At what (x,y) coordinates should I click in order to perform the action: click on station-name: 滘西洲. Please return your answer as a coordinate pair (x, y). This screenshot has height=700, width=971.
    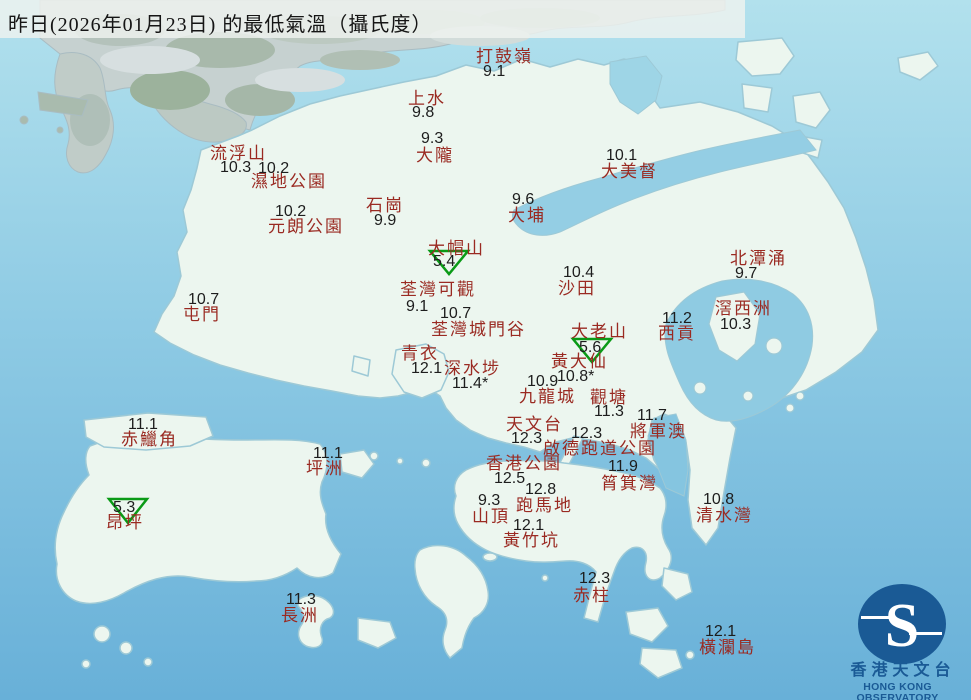
    Looking at the image, I should click on (743, 308).